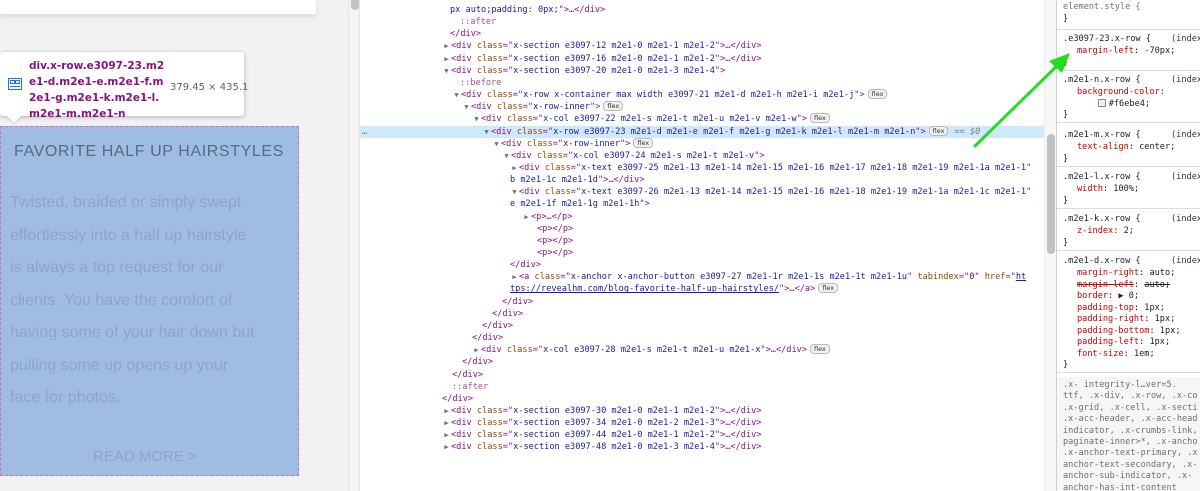 This screenshot has width=1200, height=491. What do you see at coordinates (1102, 178) in the screenshot?
I see `rule-selector: .m2e1-l.x-row {` at bounding box center [1102, 178].